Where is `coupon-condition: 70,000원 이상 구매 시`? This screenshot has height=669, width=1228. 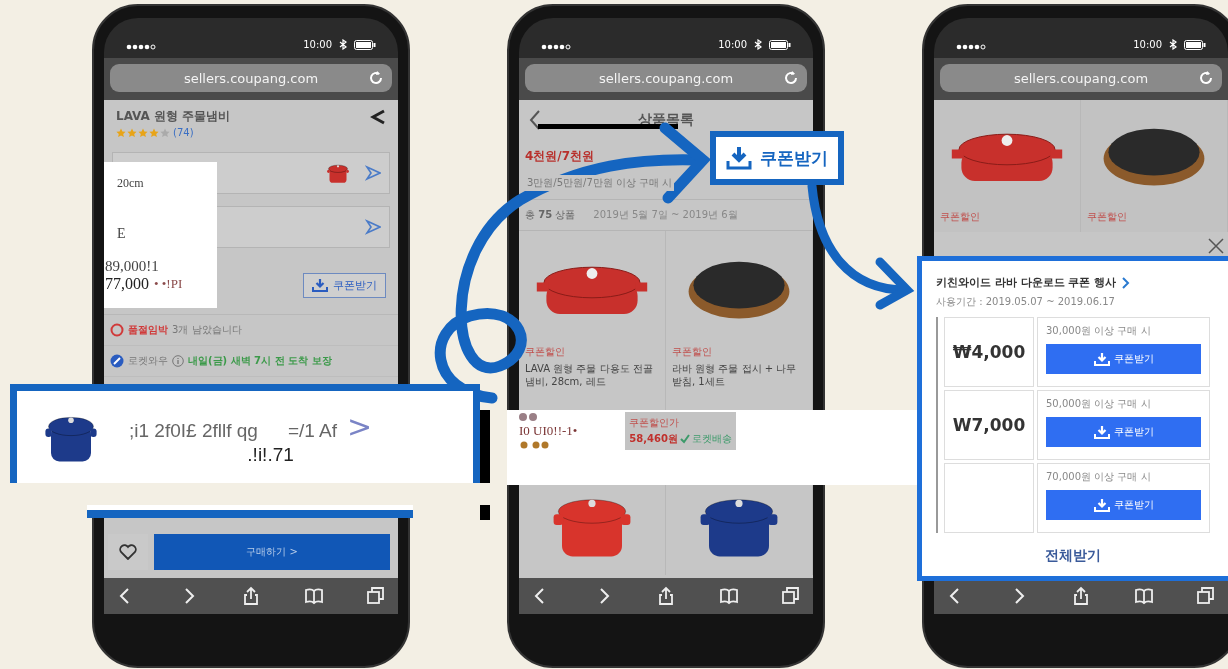 coupon-condition: 70,000원 이상 구매 시 is located at coordinates (1099, 477).